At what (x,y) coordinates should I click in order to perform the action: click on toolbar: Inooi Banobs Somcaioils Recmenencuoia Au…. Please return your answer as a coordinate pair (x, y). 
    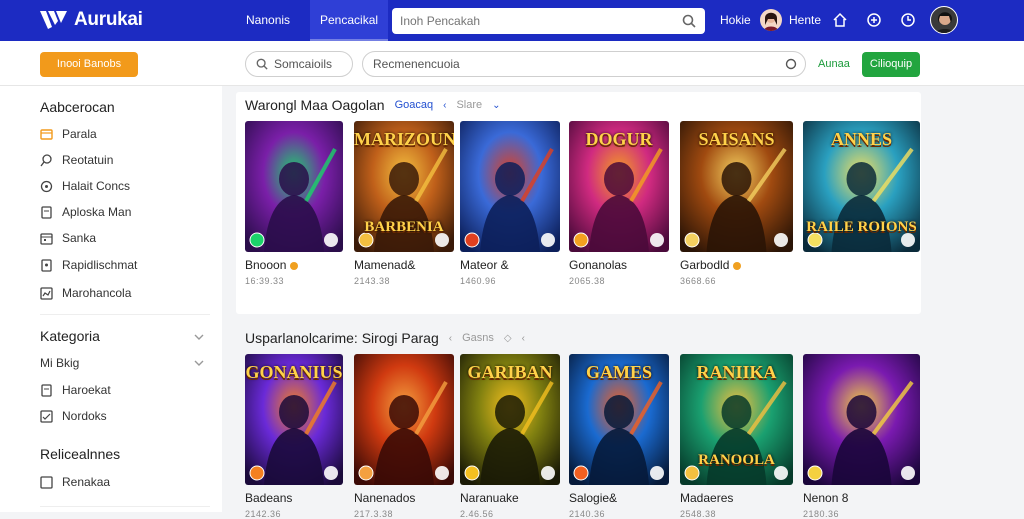
    Looking at the image, I should click on (512, 63).